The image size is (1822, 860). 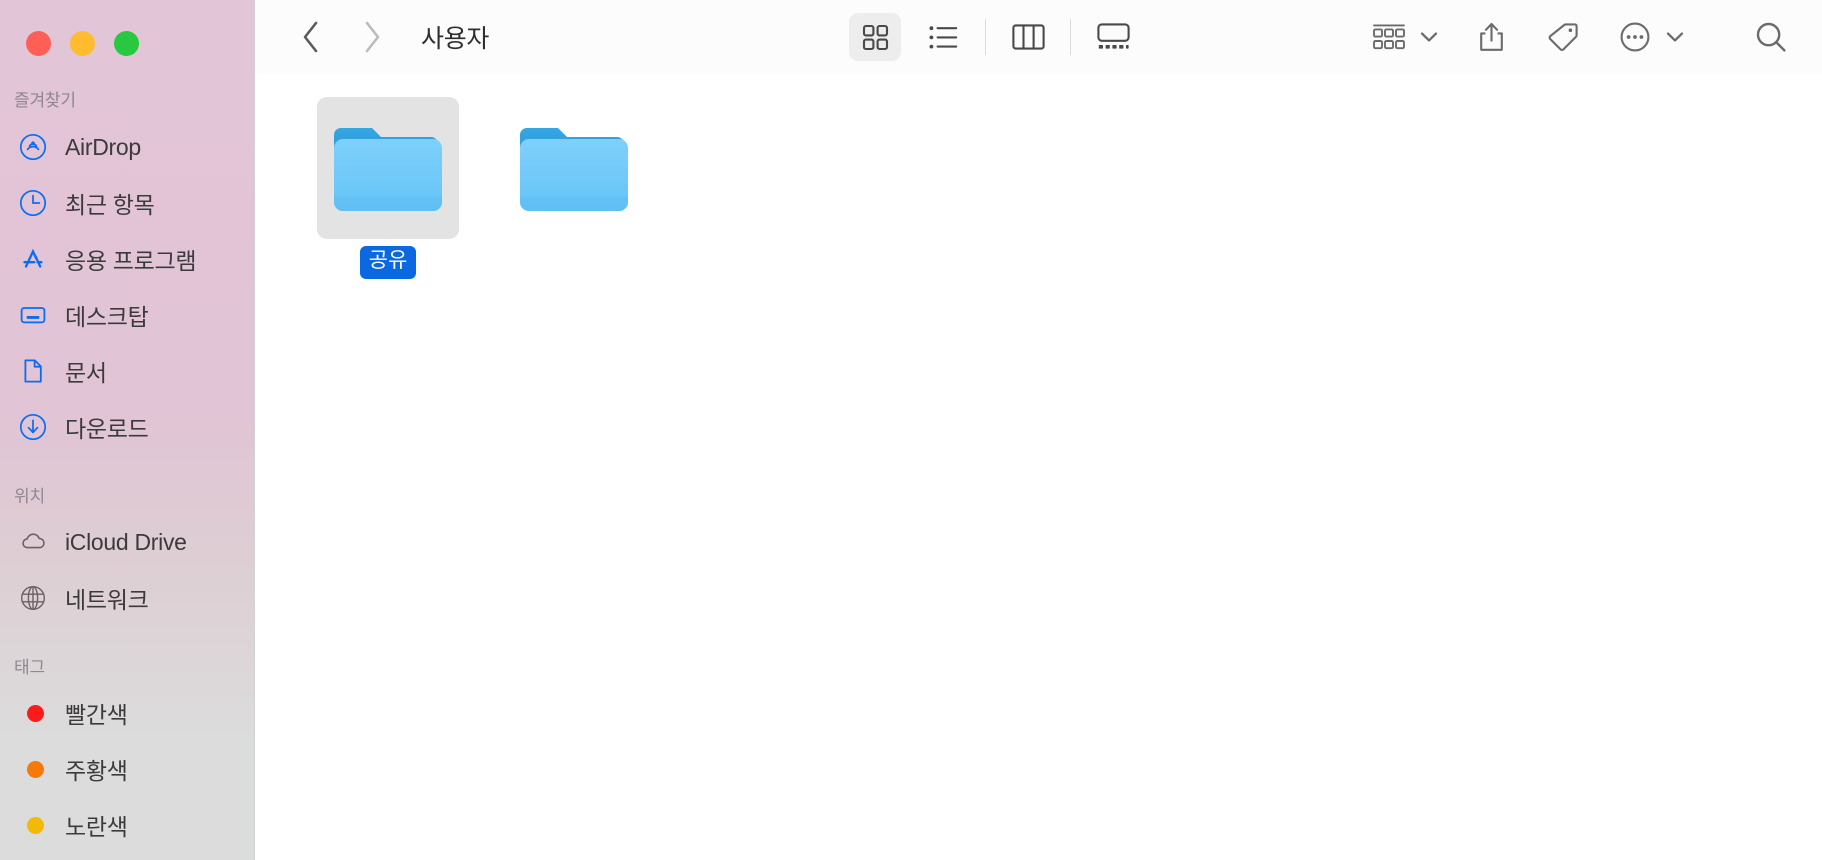 I want to click on more-button, so click(x=1635, y=37).